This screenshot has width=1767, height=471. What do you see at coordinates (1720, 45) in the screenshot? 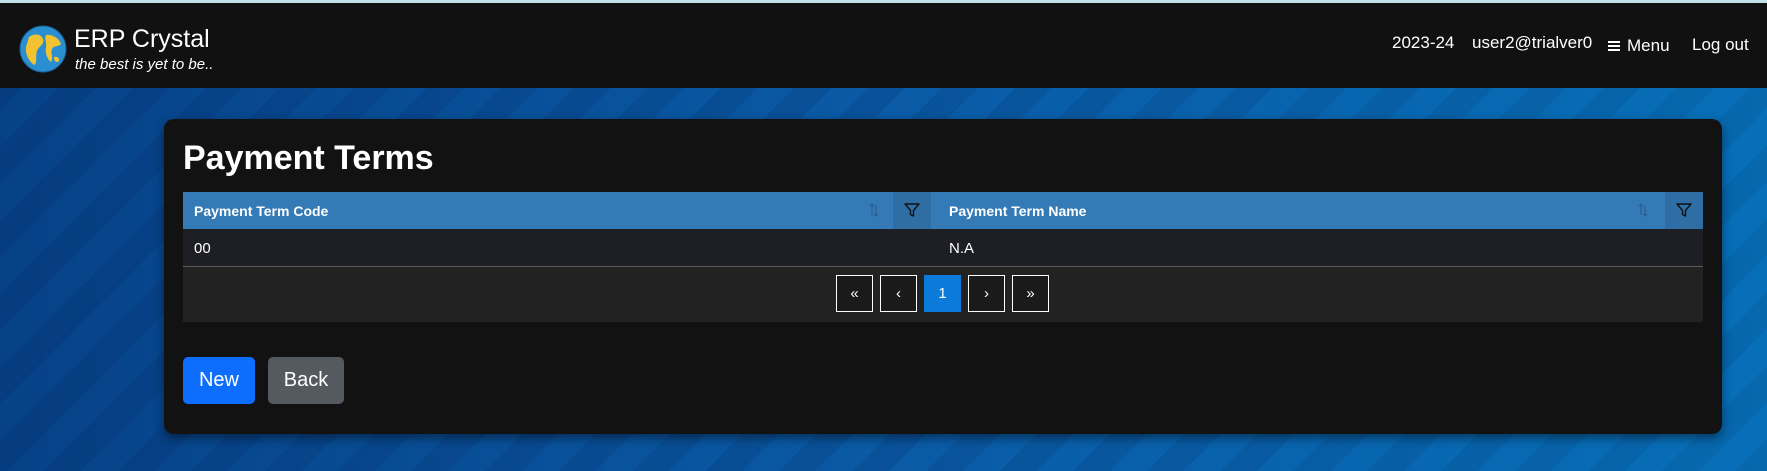
I see `logout-link: Log out` at bounding box center [1720, 45].